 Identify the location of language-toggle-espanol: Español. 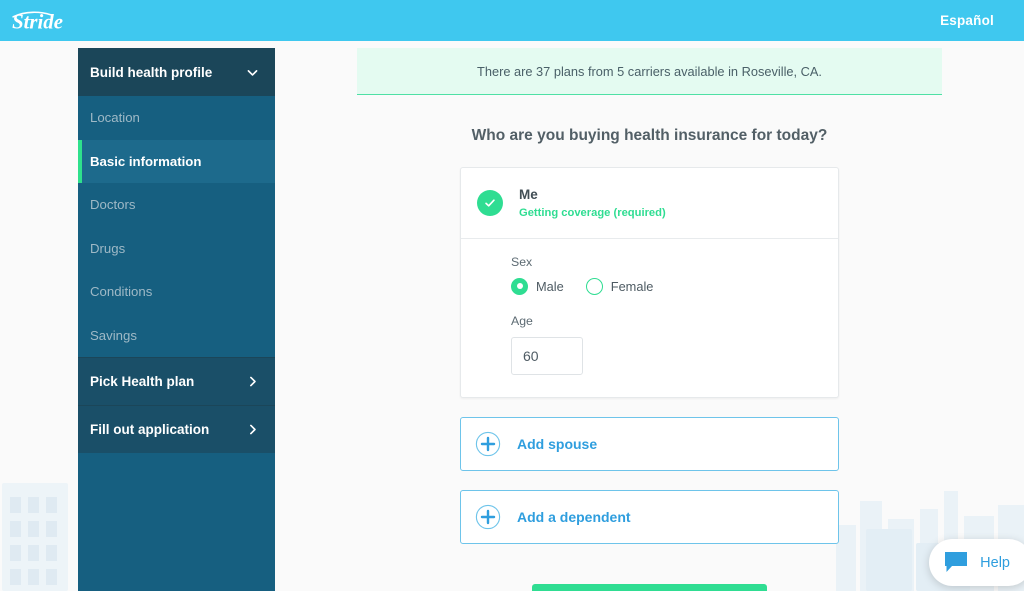
(967, 20).